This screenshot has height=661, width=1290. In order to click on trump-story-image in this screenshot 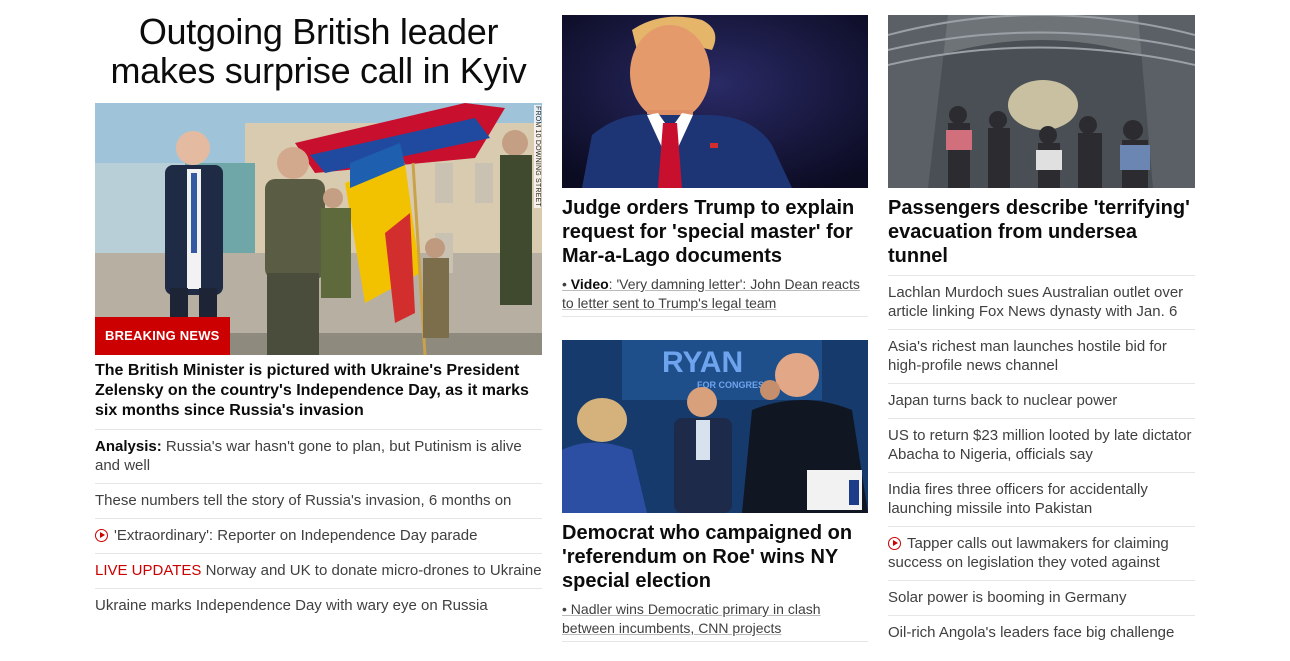, I will do `click(715, 101)`.